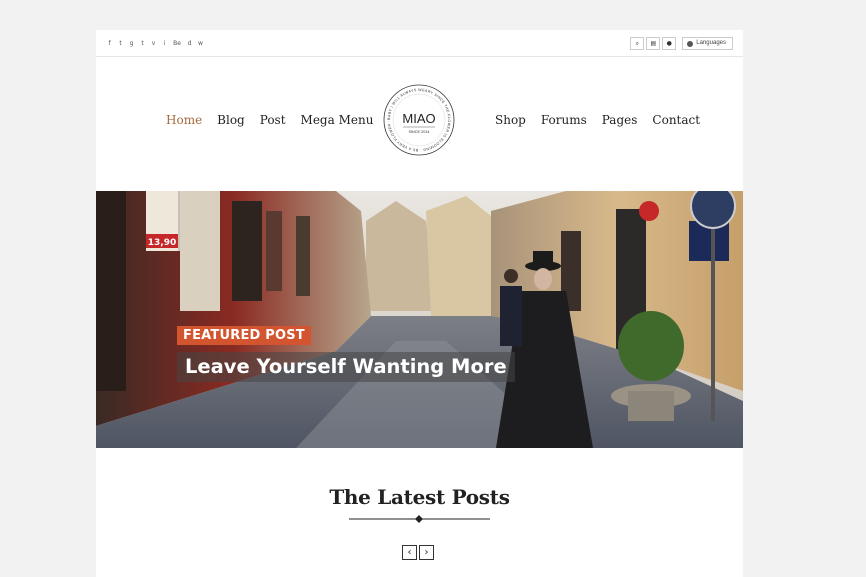 This screenshot has width=866, height=577. Describe the element at coordinates (164, 43) in the screenshot. I see `instagram-icon: i` at that location.